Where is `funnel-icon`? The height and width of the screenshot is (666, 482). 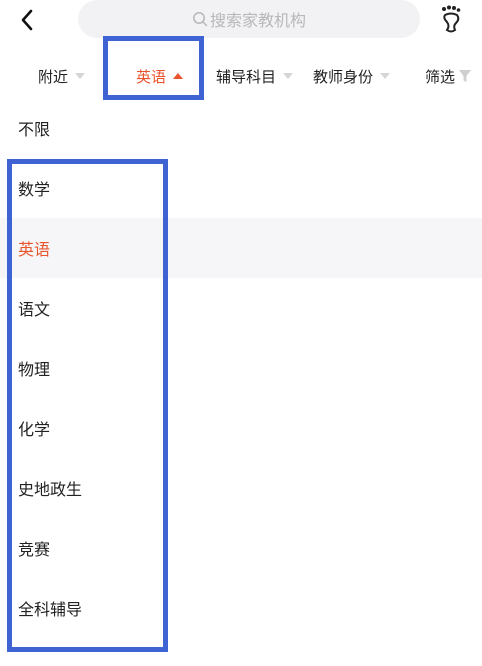 funnel-icon is located at coordinates (465, 75).